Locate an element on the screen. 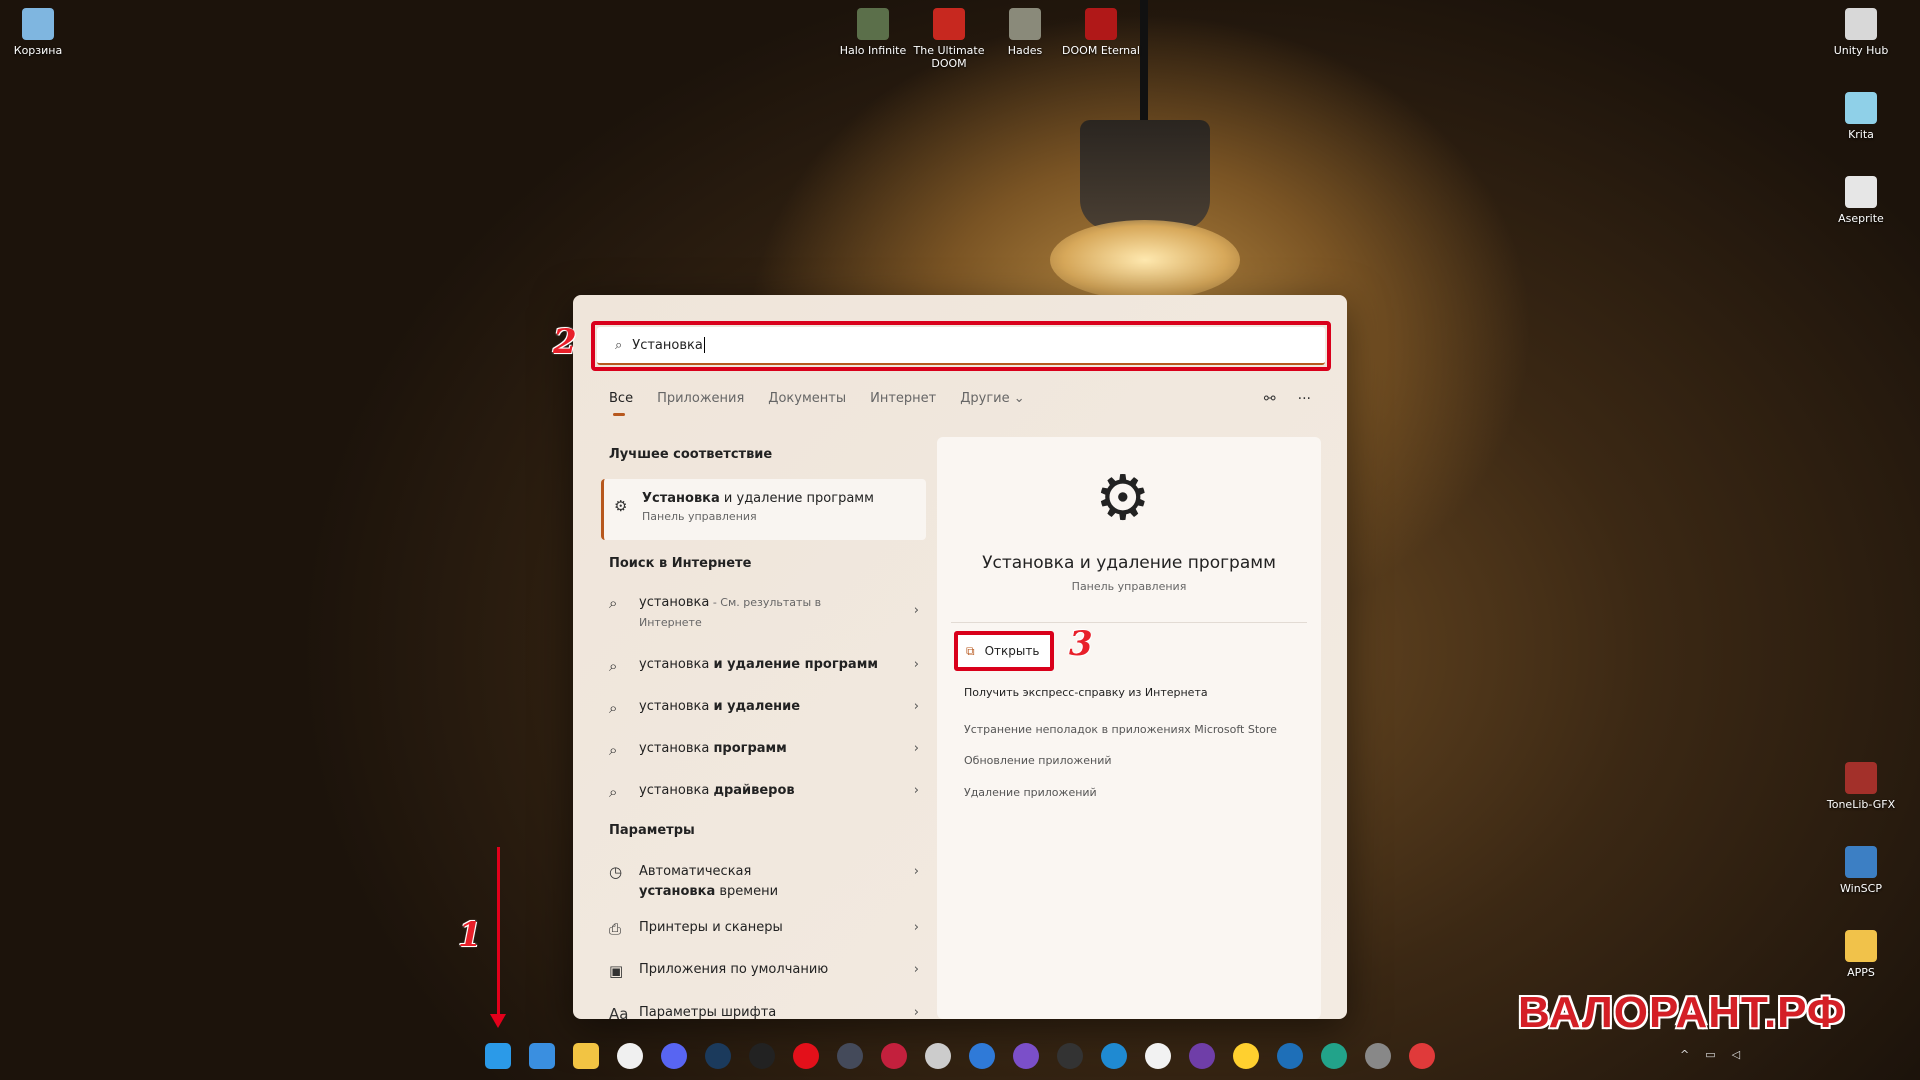 Image resolution: width=1920 pixels, height=1080 pixels. system-tray: ^ ▭ ◁ is located at coordinates (1710, 1054).